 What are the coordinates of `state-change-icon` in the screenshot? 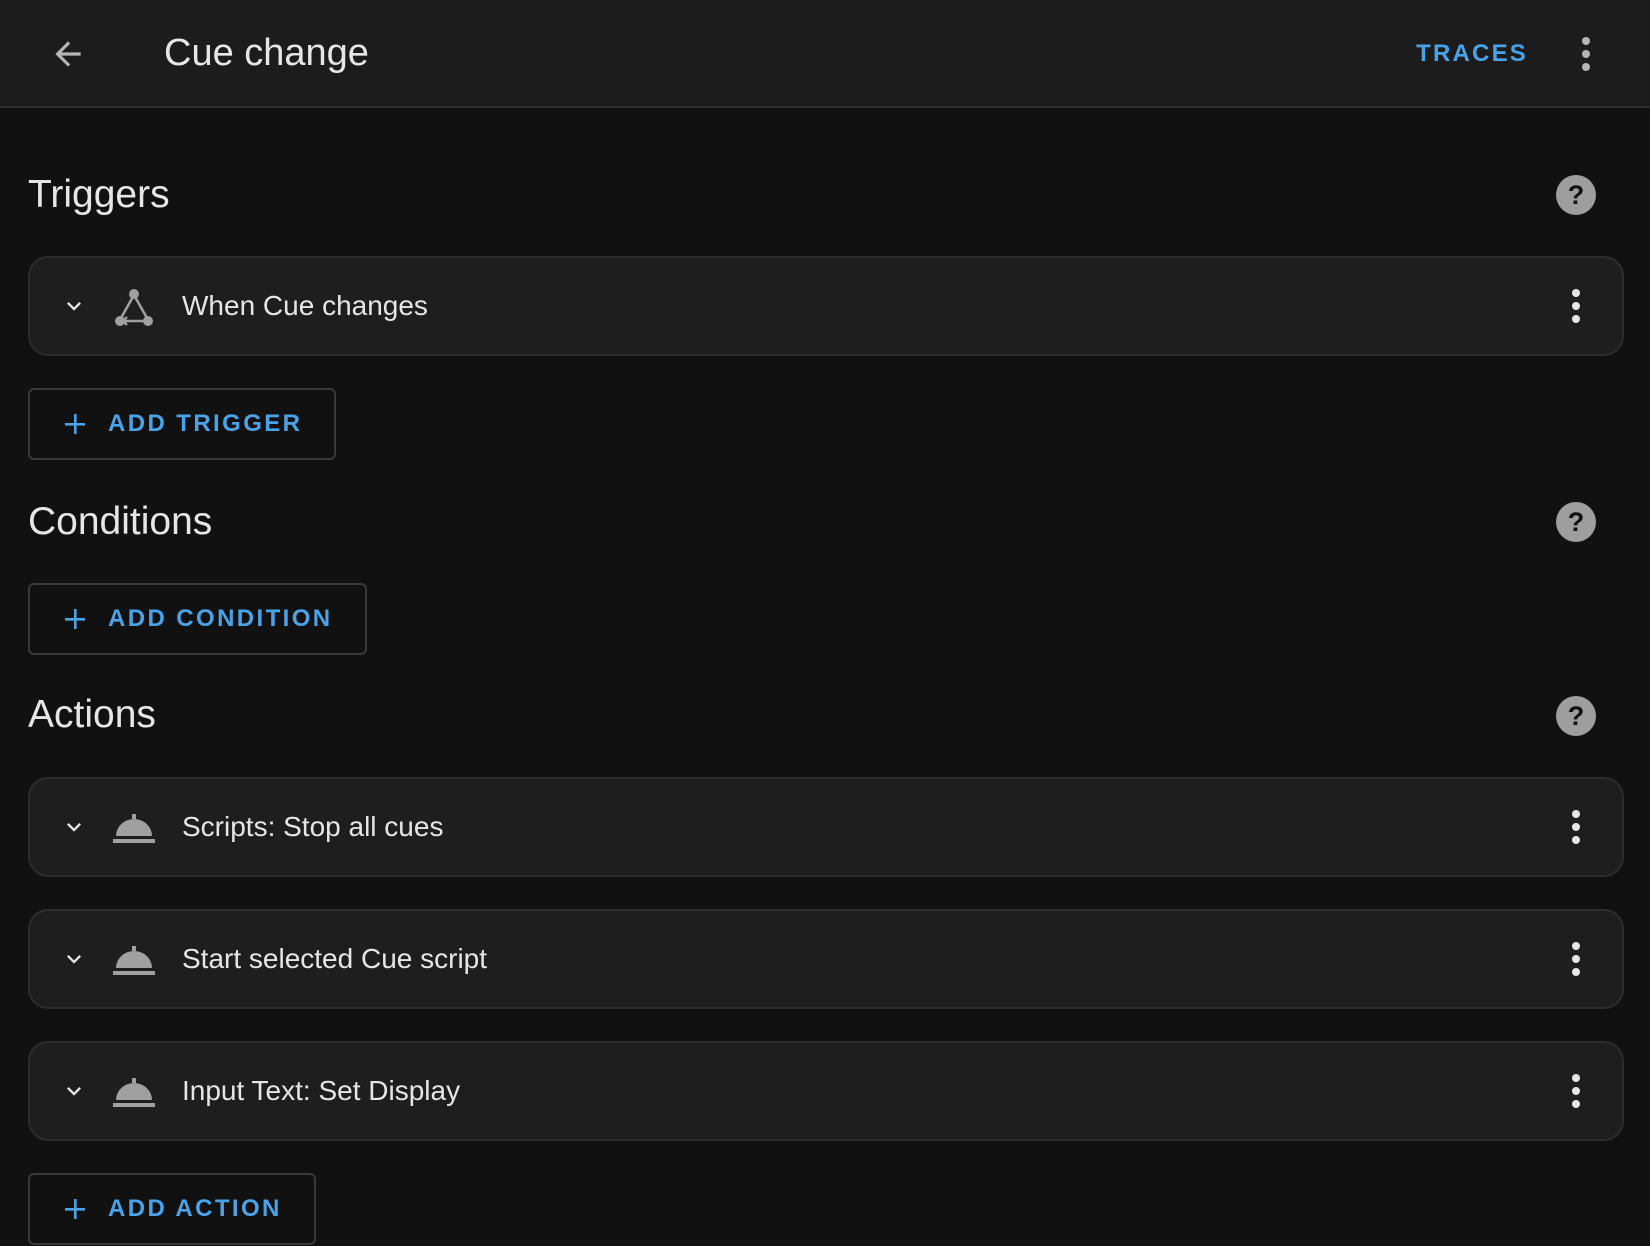 It's located at (134, 308).